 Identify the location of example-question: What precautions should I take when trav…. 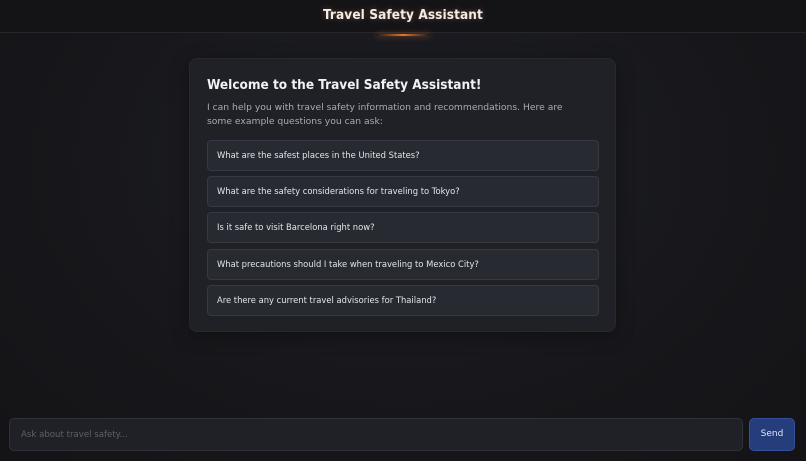
(403, 264).